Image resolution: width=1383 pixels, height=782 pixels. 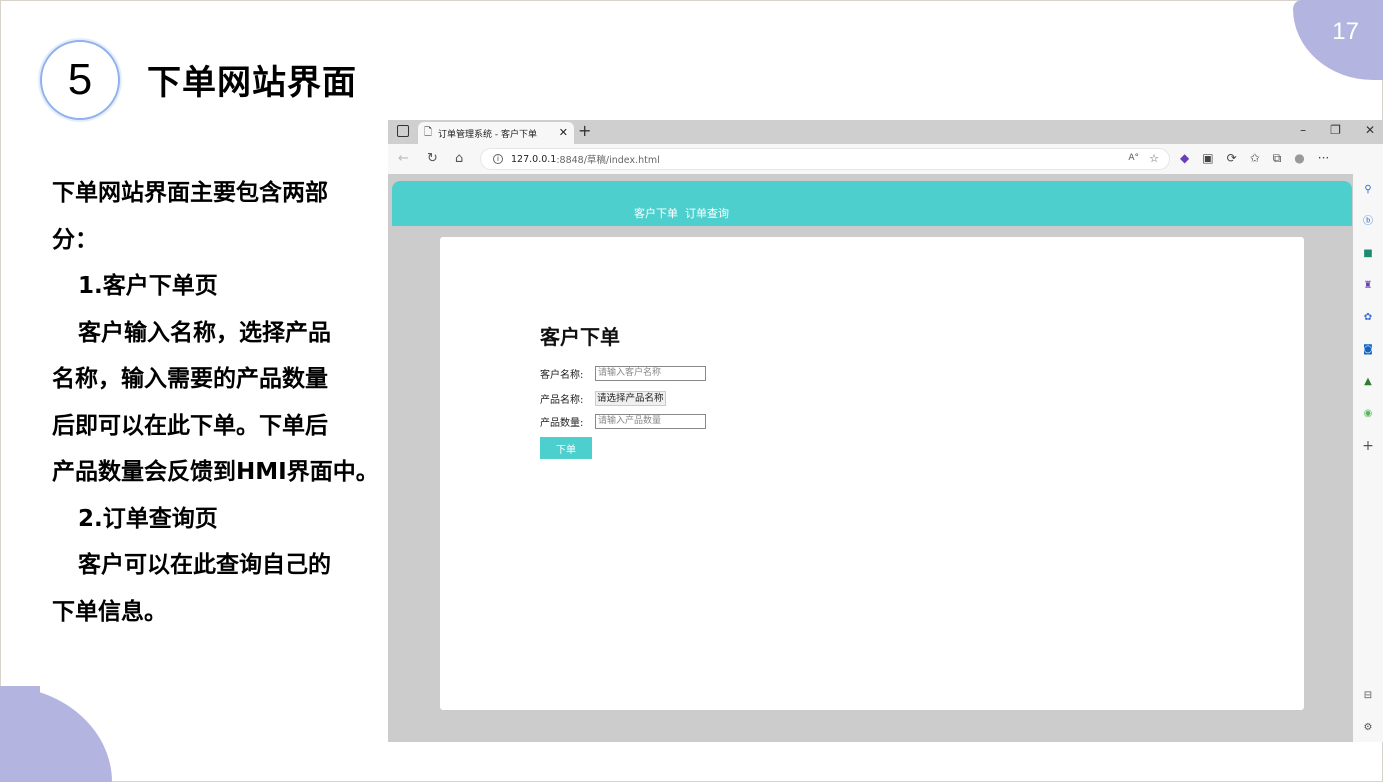 What do you see at coordinates (80, 80) in the screenshot?
I see `section-number: 5` at bounding box center [80, 80].